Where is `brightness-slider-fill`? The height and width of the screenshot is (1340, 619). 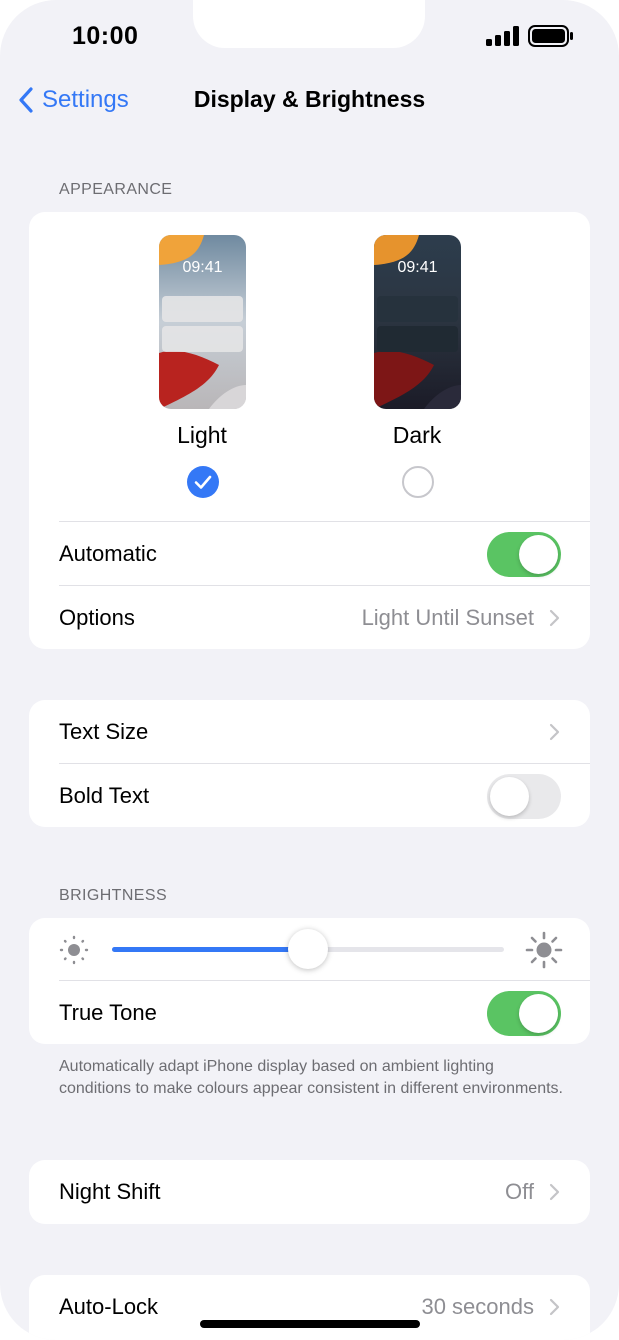
brightness-slider-fill is located at coordinates (210, 949).